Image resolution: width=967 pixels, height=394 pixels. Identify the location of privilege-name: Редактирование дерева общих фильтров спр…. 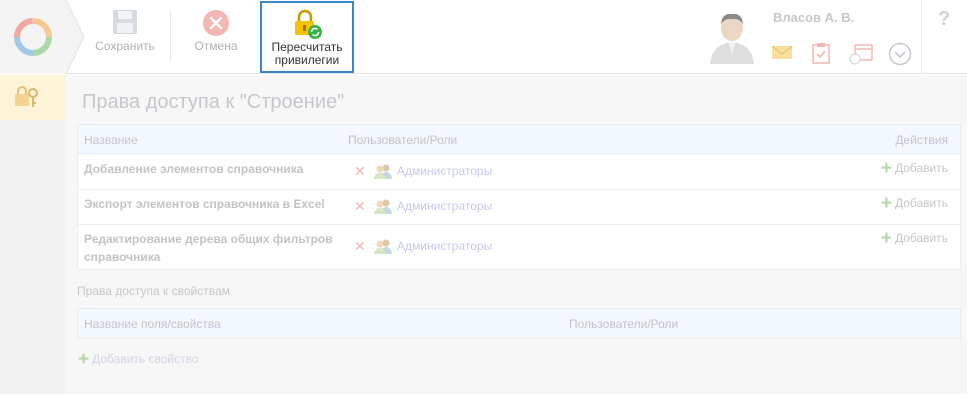
(208, 248).